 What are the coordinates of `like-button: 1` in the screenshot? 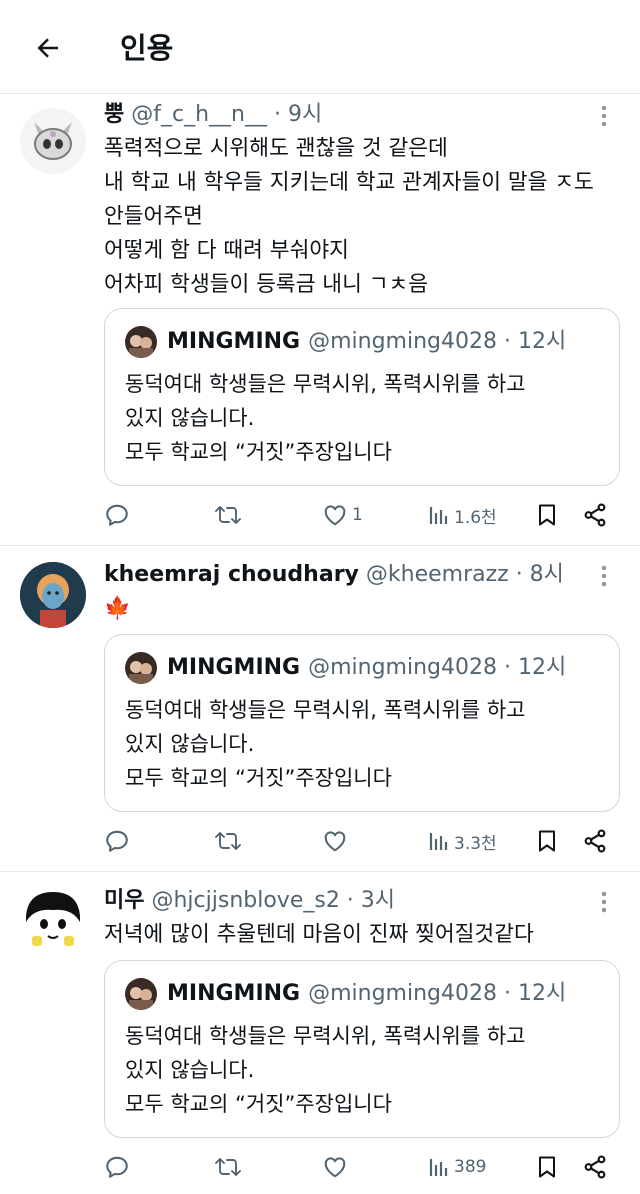 It's located at (342, 515).